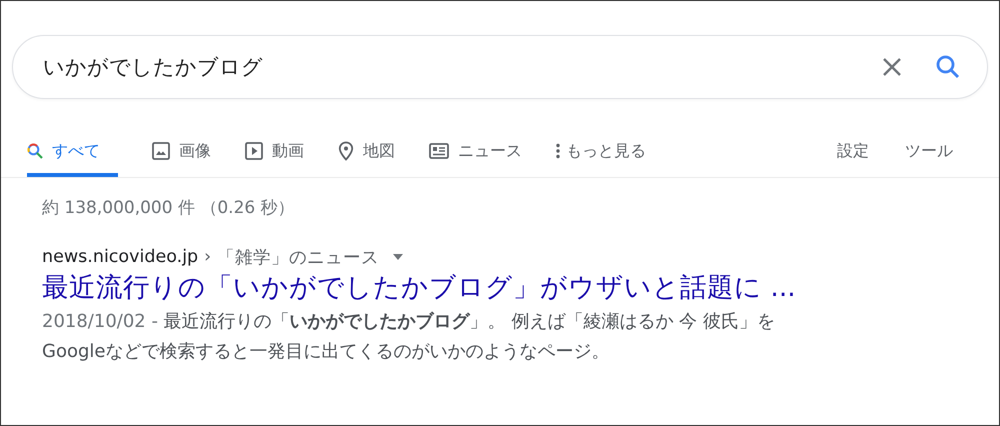 Image resolution: width=1000 pixels, height=426 pixels. What do you see at coordinates (853, 153) in the screenshot?
I see `tool-link: 設定` at bounding box center [853, 153].